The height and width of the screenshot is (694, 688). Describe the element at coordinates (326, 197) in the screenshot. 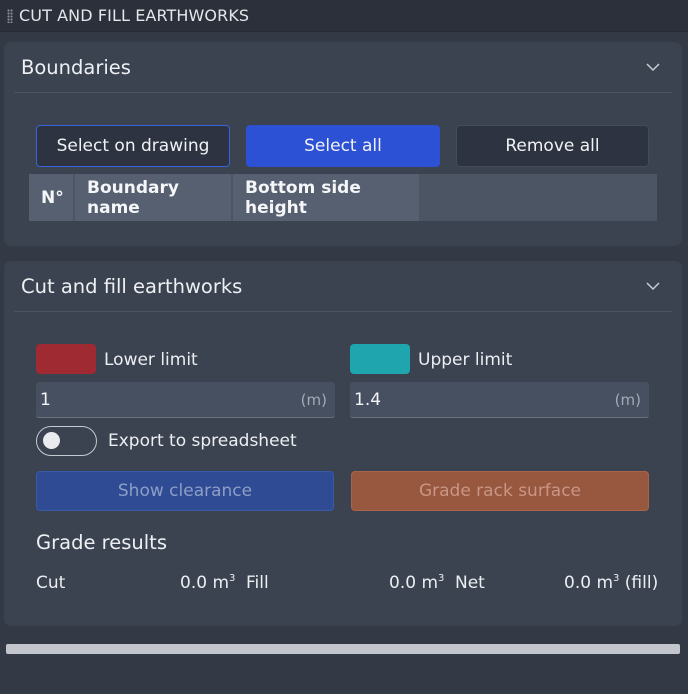

I see `column-bottom-side-height: Bottom side height` at that location.